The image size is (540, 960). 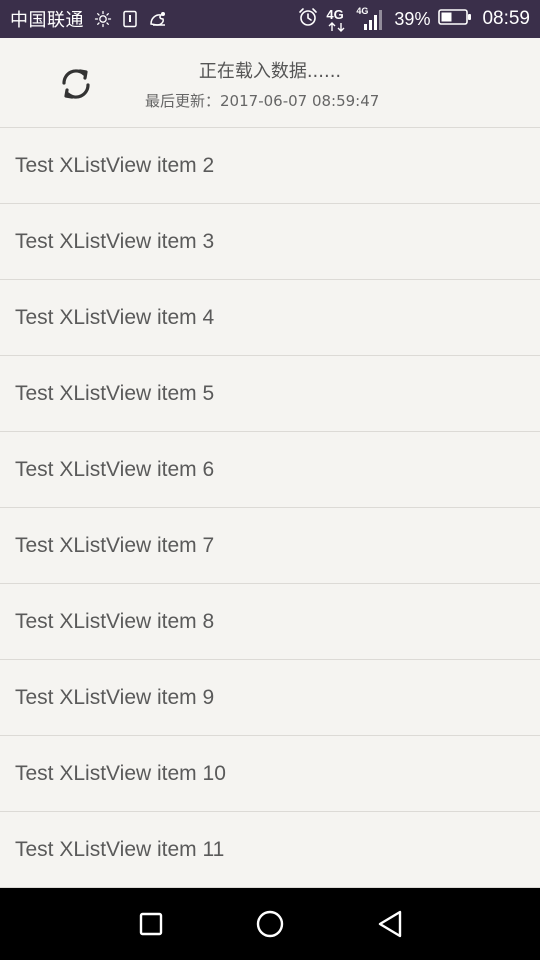 What do you see at coordinates (270, 774) in the screenshot?
I see `list-item: Test XListView item 10` at bounding box center [270, 774].